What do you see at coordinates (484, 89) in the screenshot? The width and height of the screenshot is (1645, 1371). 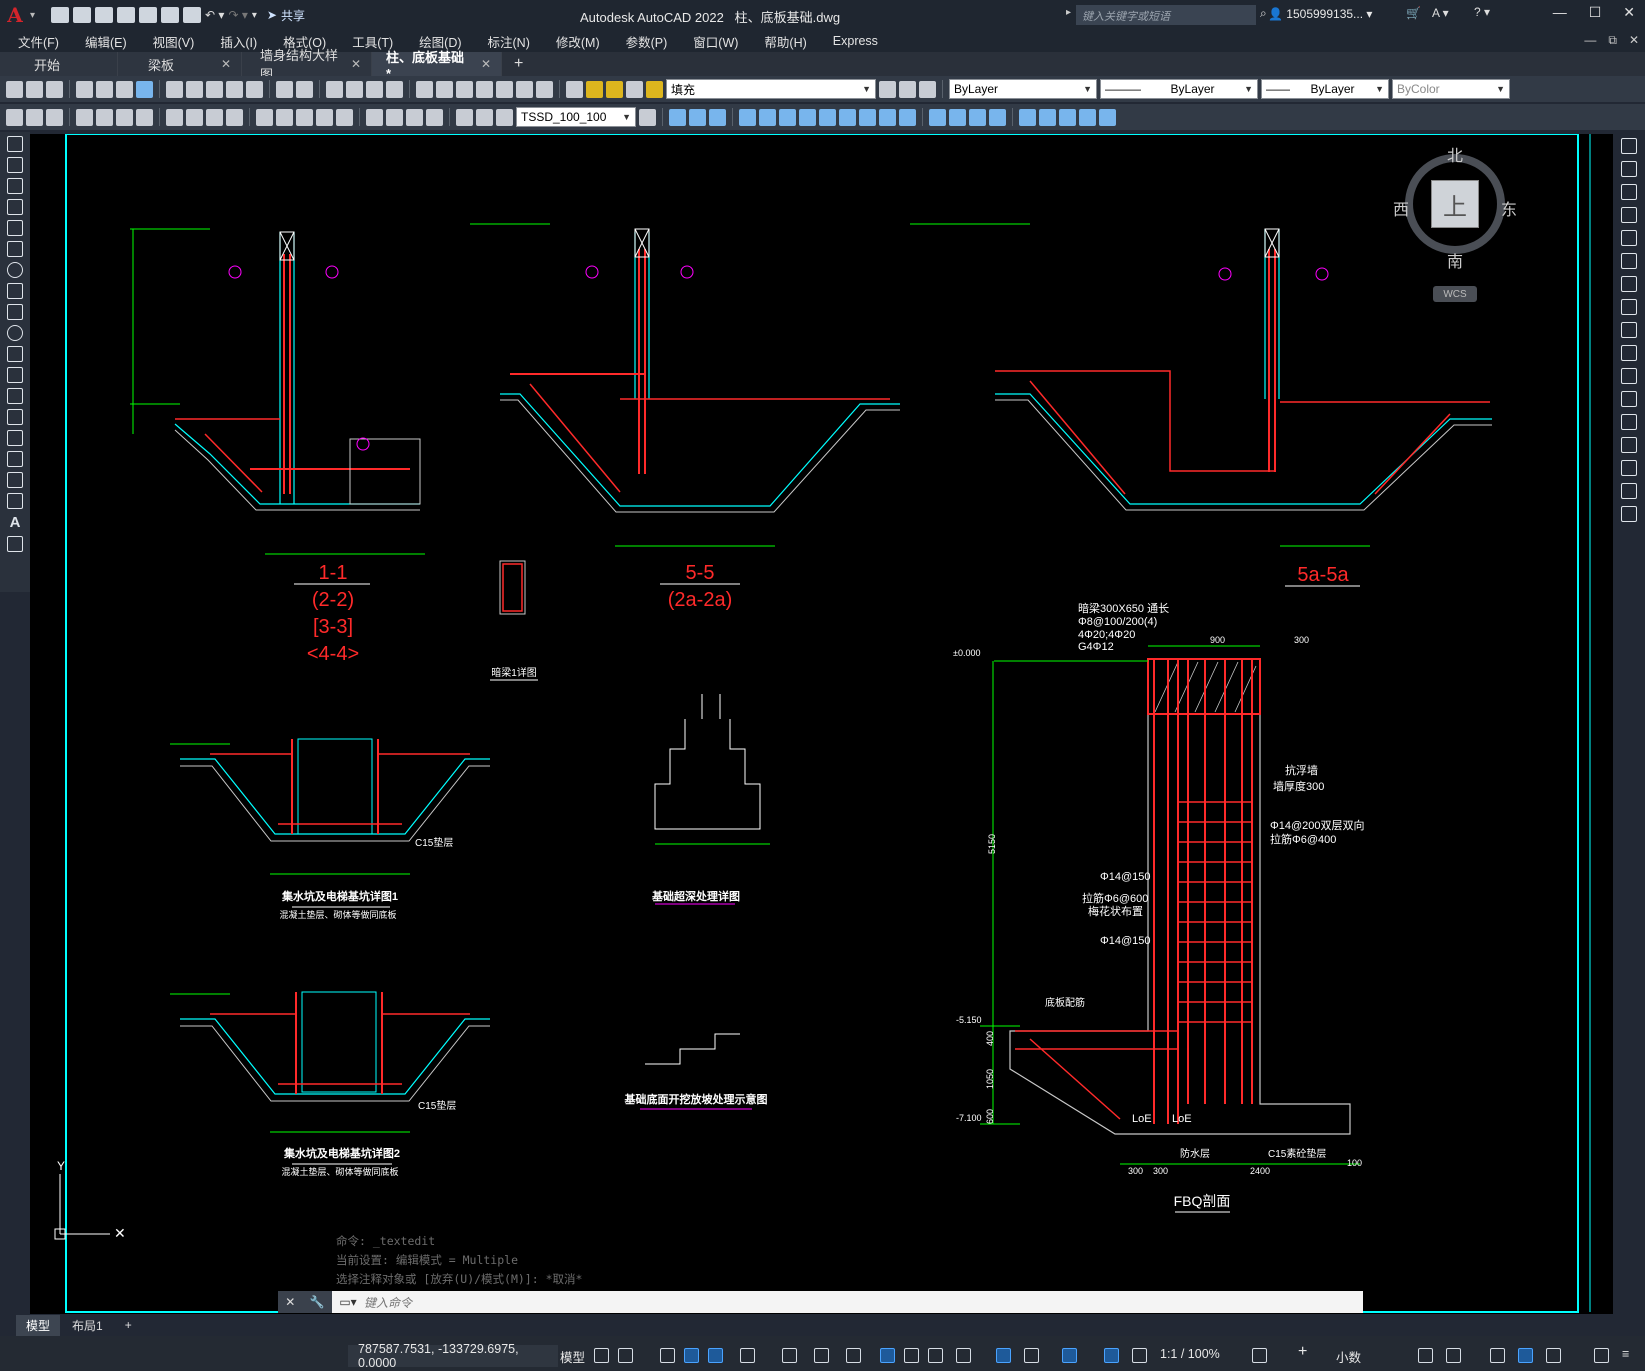 I see `sheet-set-icon` at bounding box center [484, 89].